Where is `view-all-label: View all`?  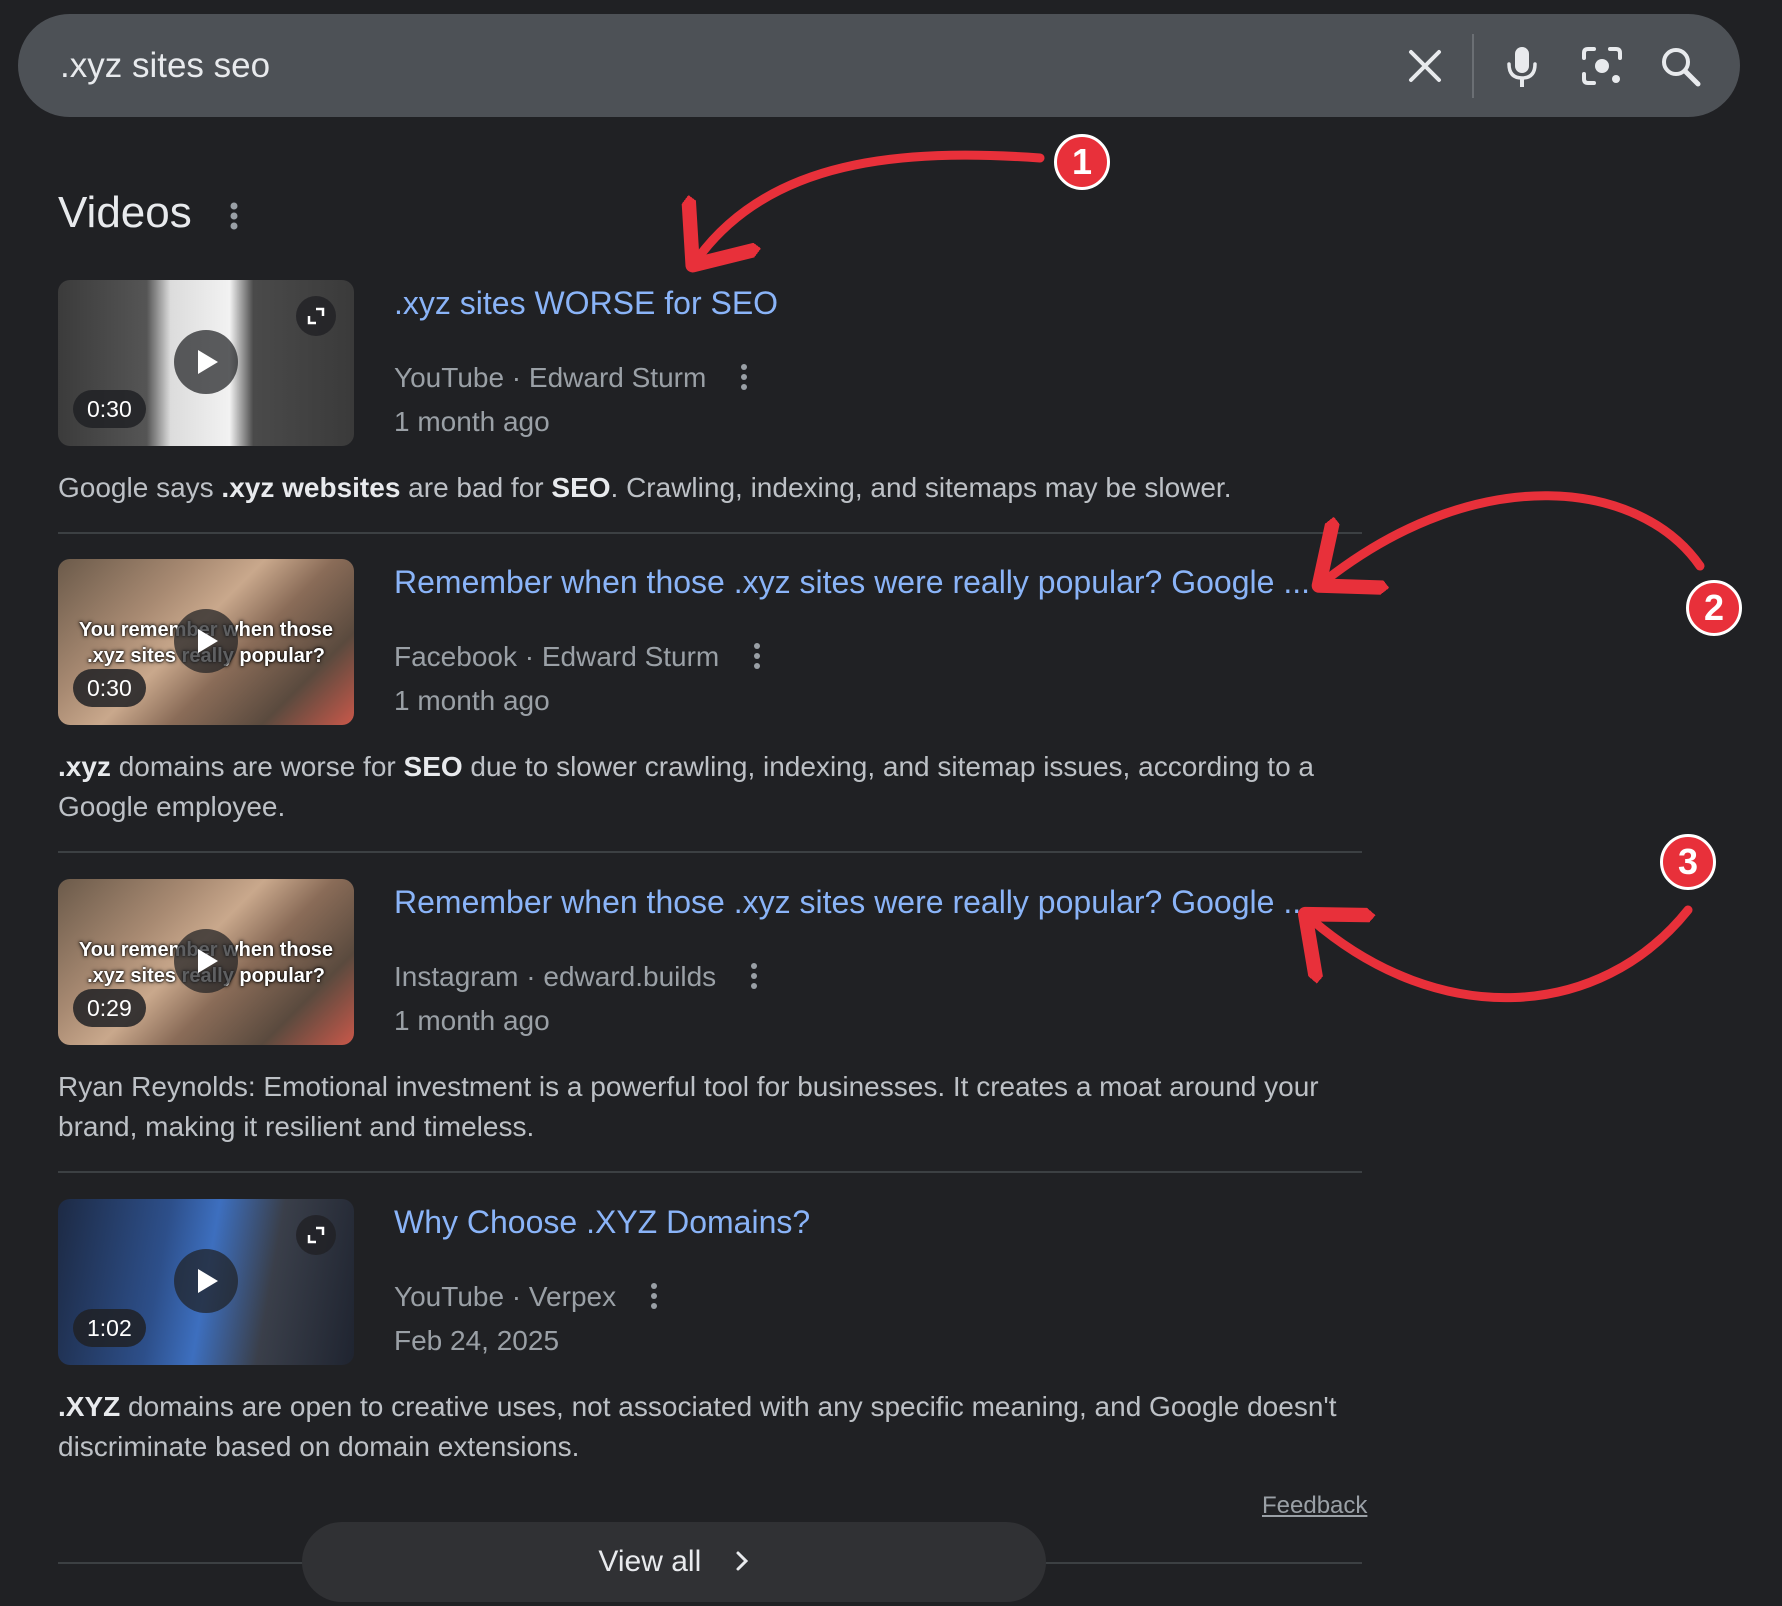
view-all-label: View all is located at coordinates (650, 1561).